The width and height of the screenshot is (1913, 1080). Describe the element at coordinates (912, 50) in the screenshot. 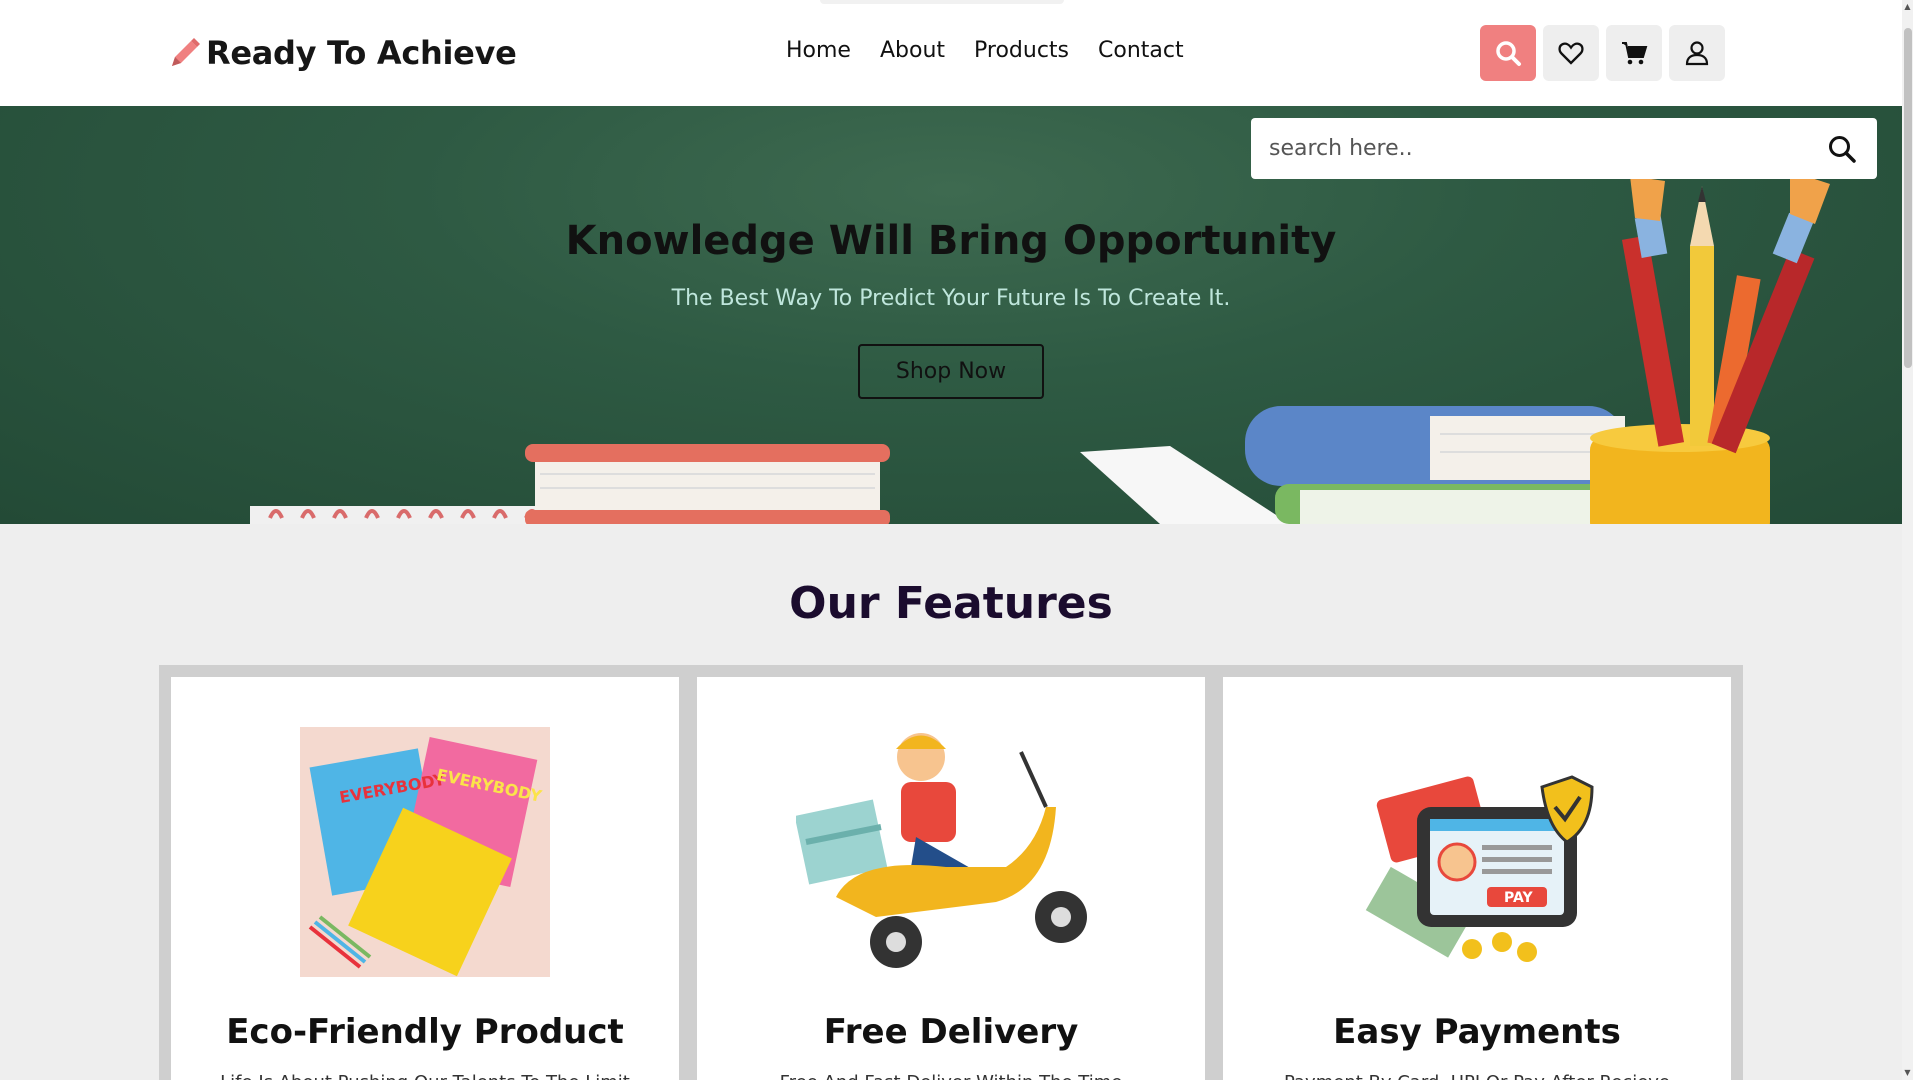

I see `nav-about: About` at that location.